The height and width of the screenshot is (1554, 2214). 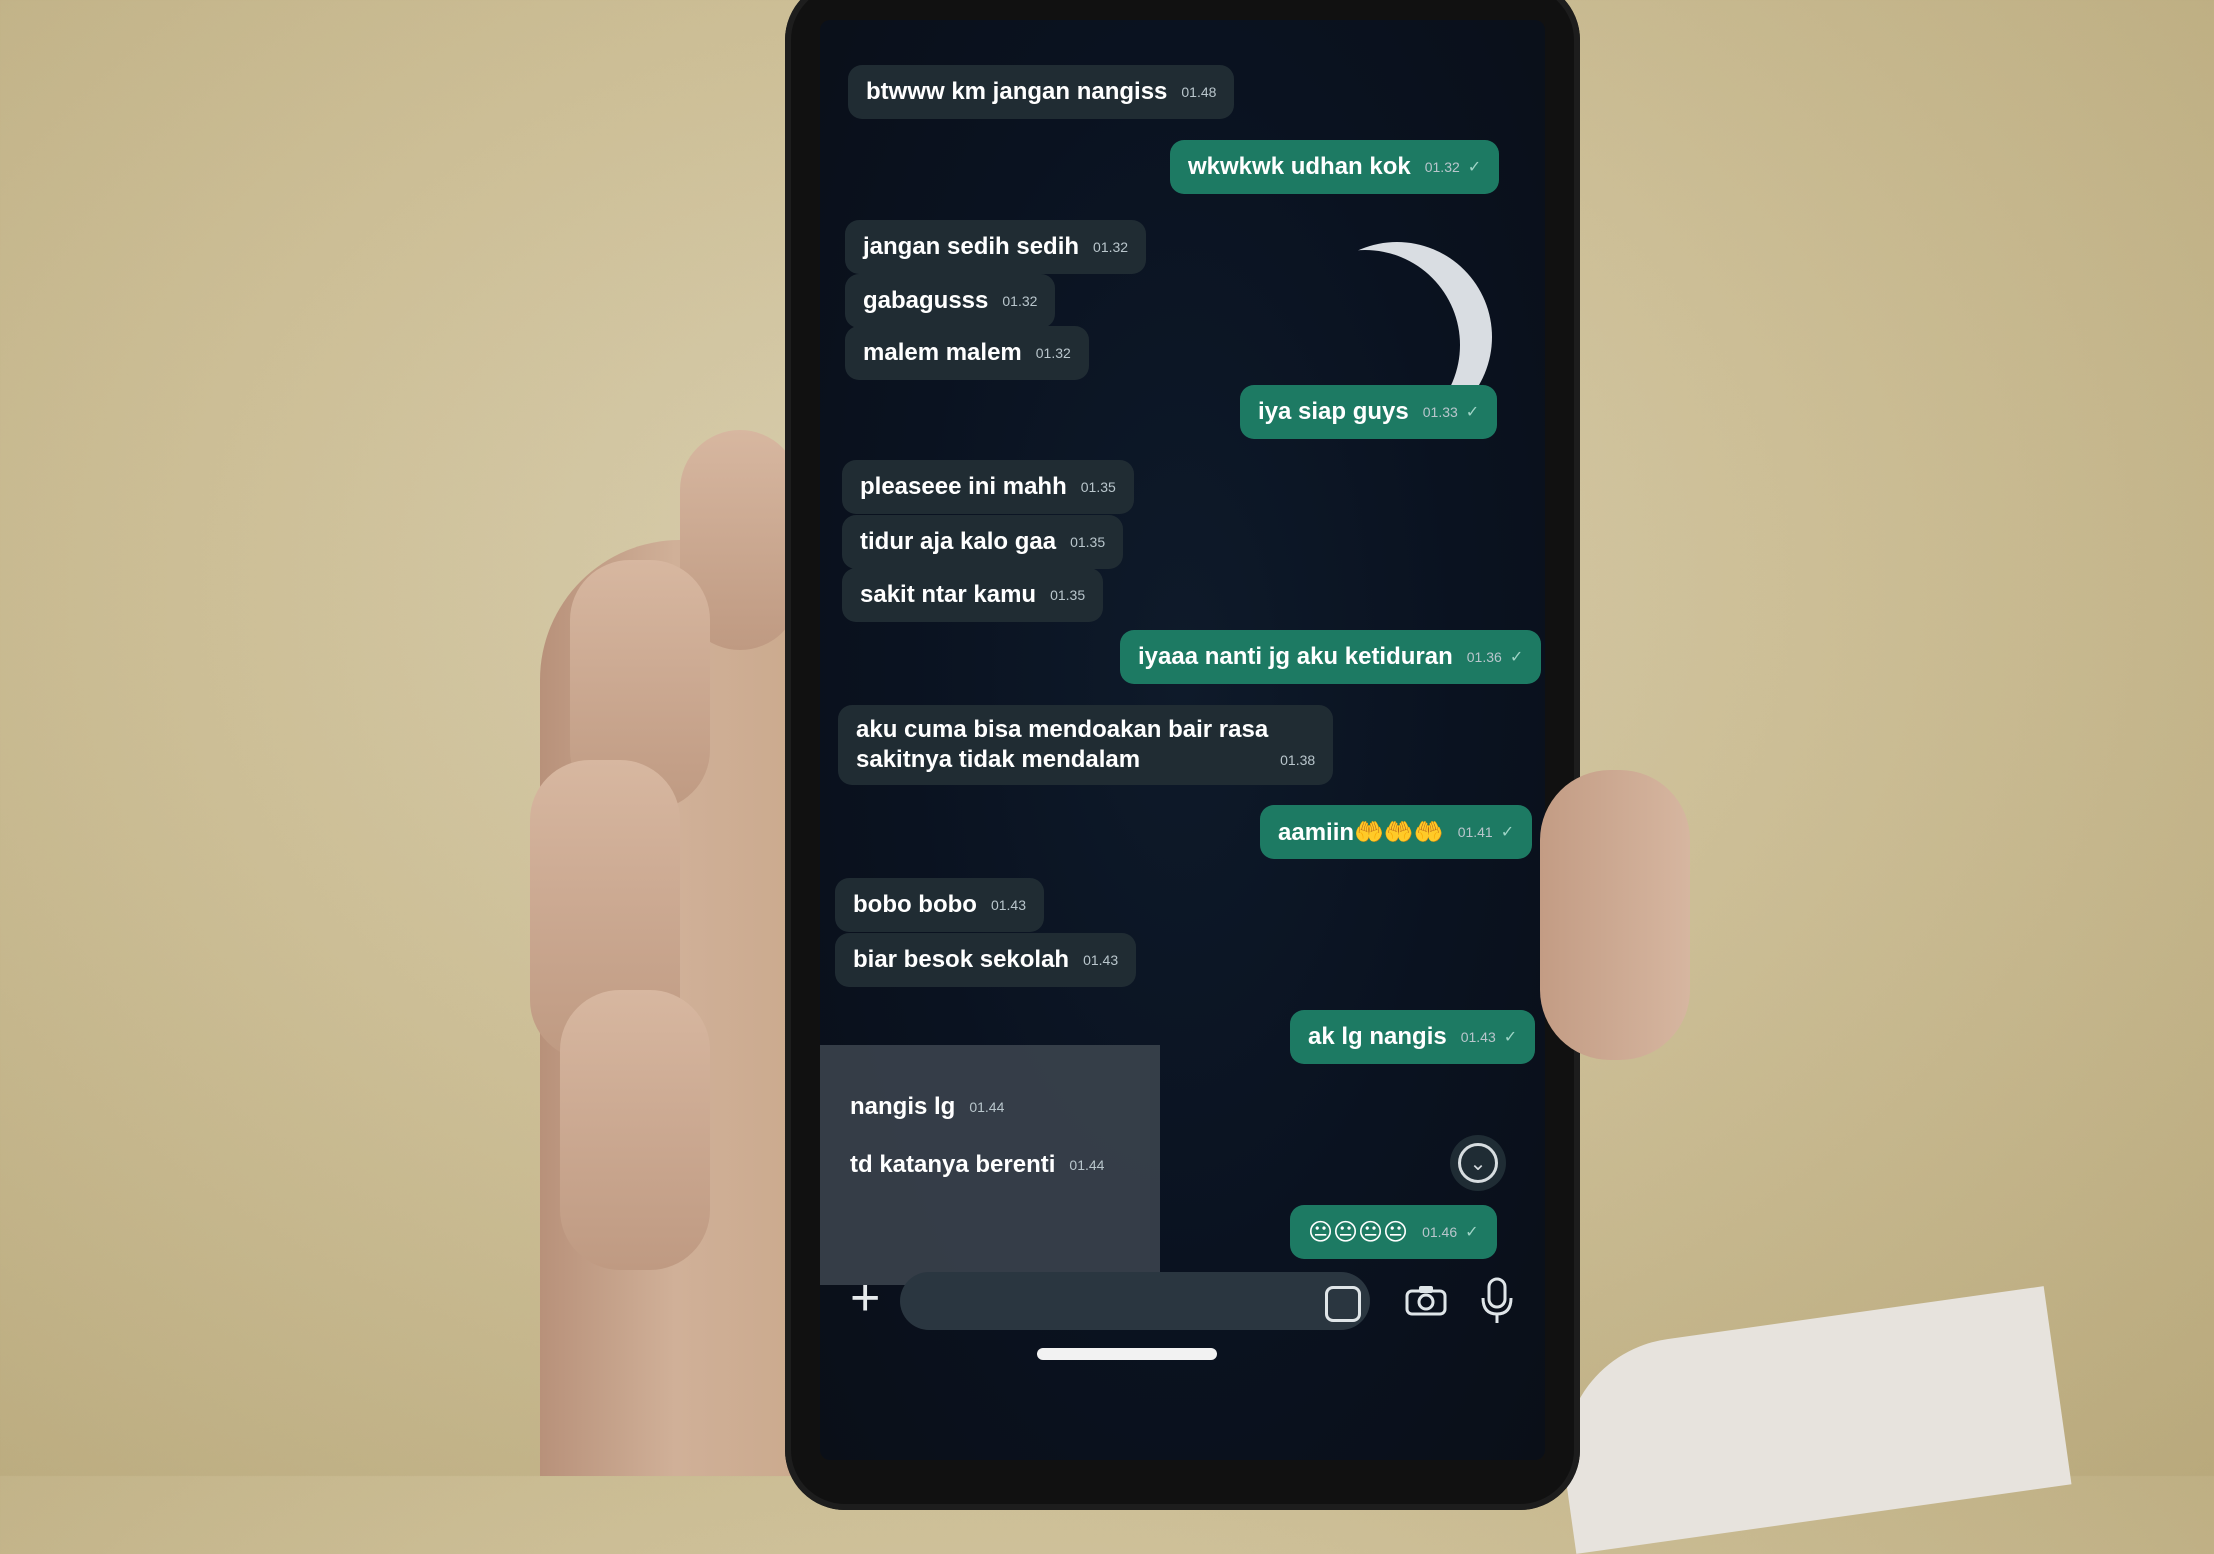 I want to click on message-incoming: td katanya berenti 01.44, so click(x=977, y=1165).